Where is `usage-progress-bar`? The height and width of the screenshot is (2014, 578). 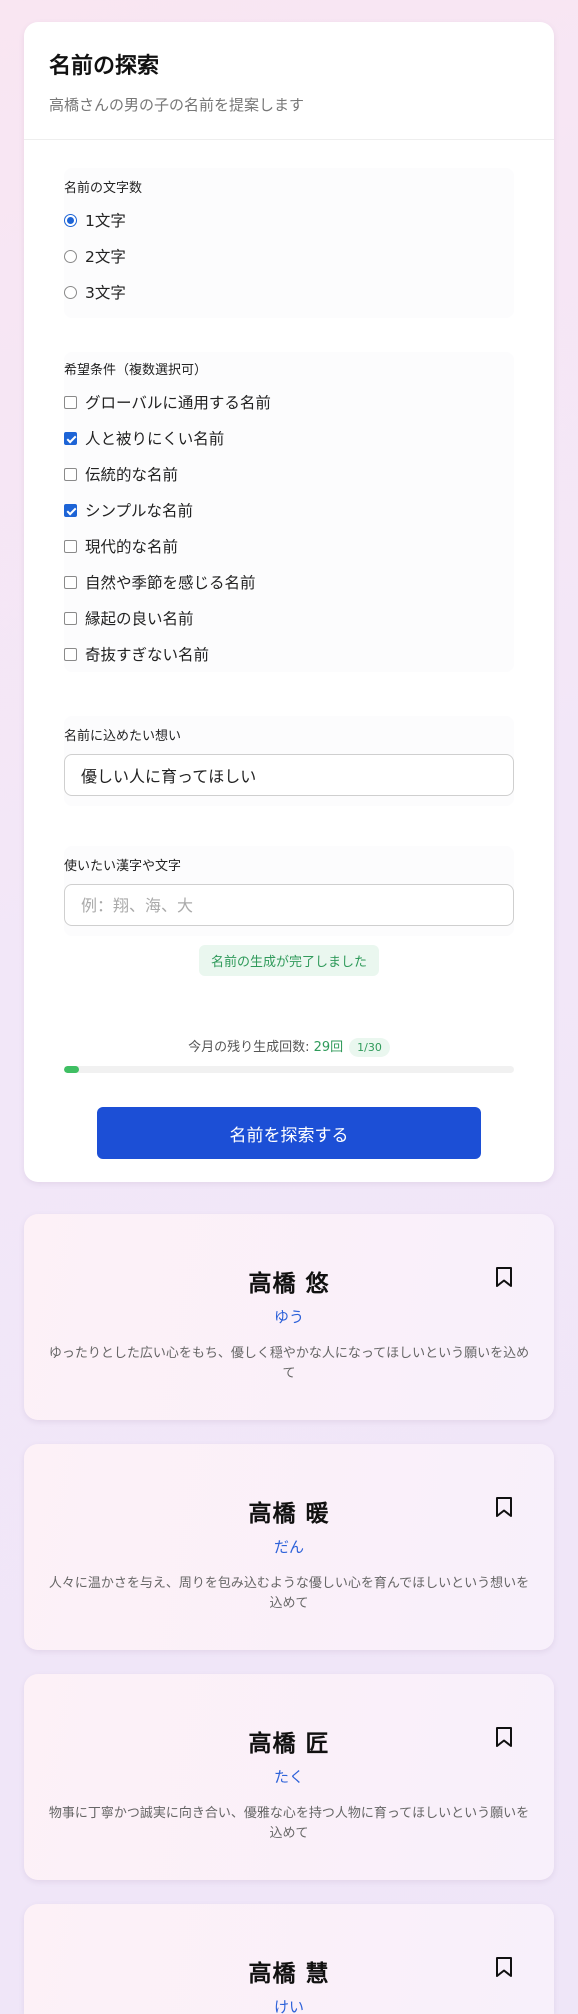
usage-progress-bar is located at coordinates (289, 1069).